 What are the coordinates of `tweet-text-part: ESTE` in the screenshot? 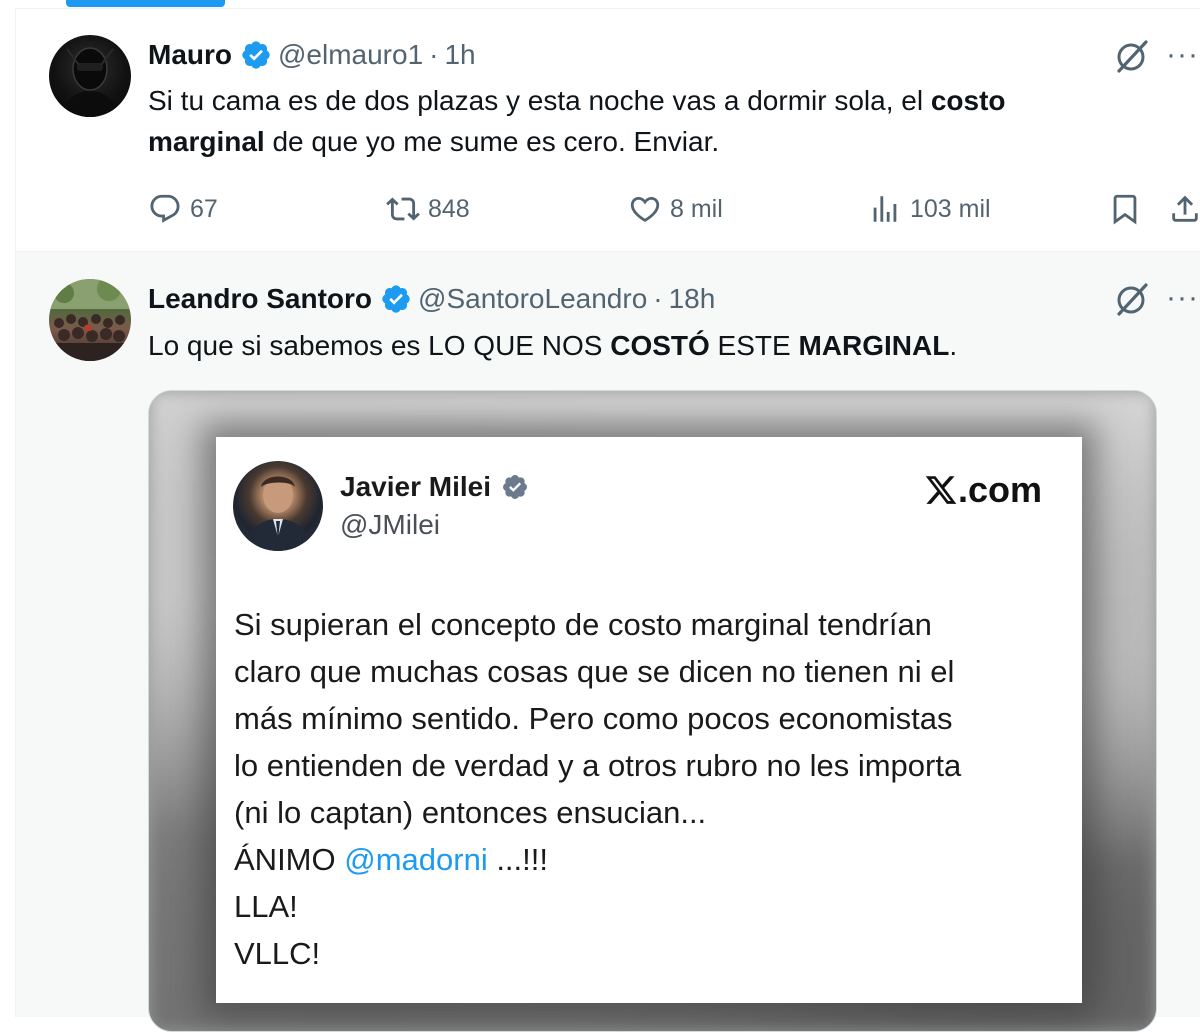 It's located at (754, 345).